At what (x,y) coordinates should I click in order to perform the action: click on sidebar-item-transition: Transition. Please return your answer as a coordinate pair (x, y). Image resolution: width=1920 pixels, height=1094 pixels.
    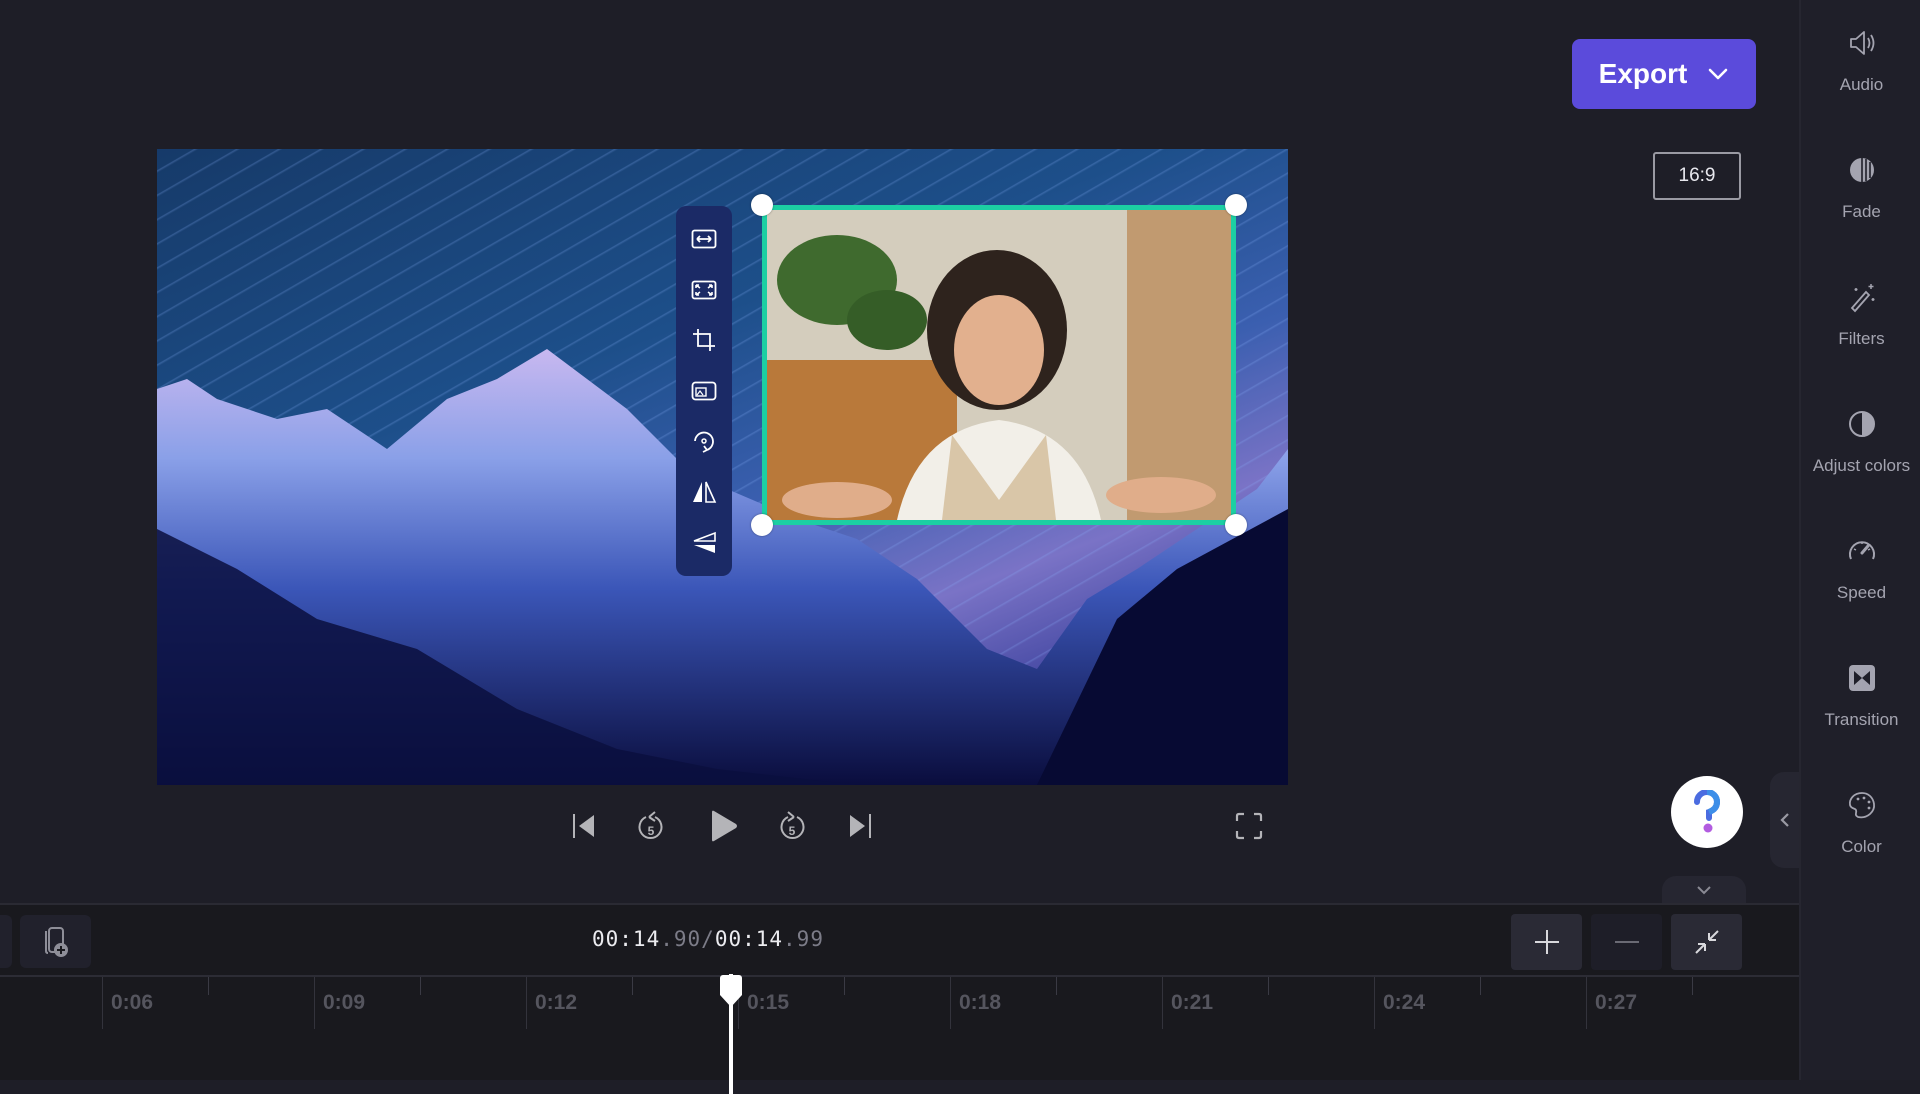
    Looking at the image, I should click on (1860, 717).